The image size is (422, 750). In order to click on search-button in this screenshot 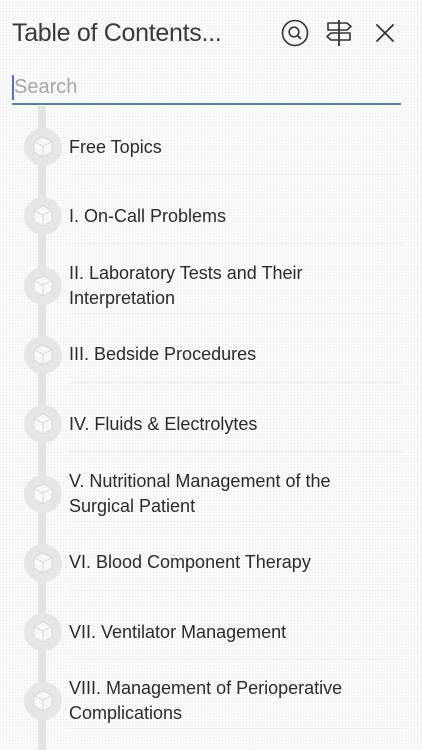, I will do `click(295, 33)`.